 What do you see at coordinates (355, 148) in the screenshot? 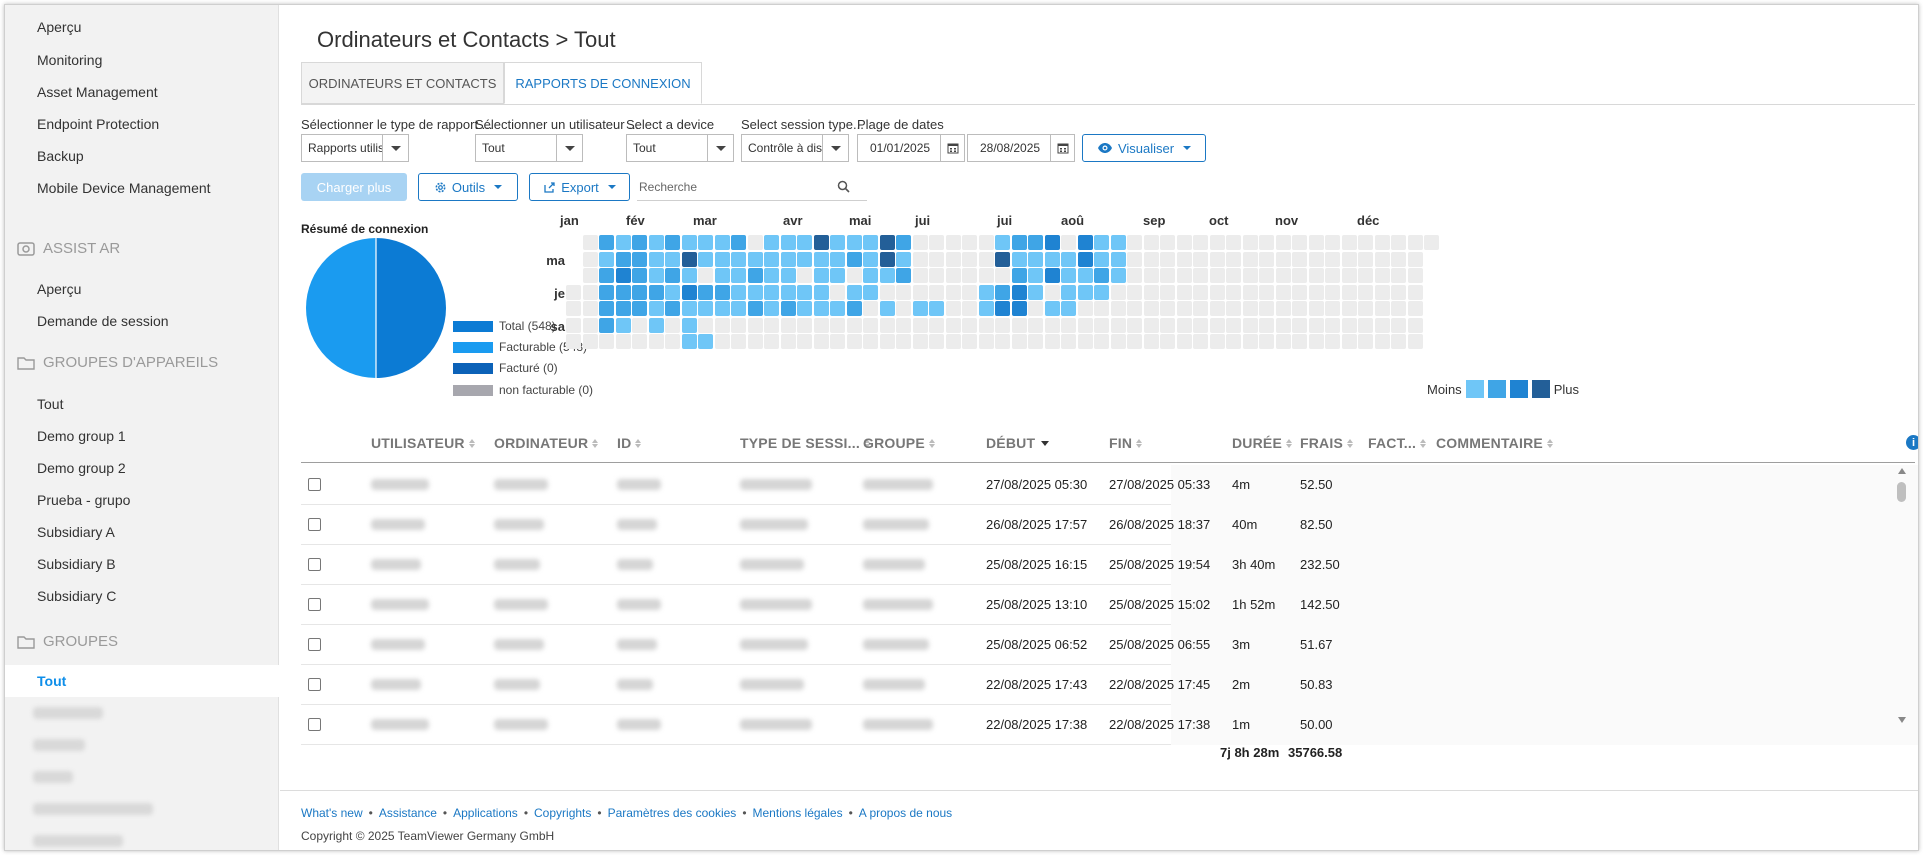
I see `report-type-select: Rapports utilisat` at bounding box center [355, 148].